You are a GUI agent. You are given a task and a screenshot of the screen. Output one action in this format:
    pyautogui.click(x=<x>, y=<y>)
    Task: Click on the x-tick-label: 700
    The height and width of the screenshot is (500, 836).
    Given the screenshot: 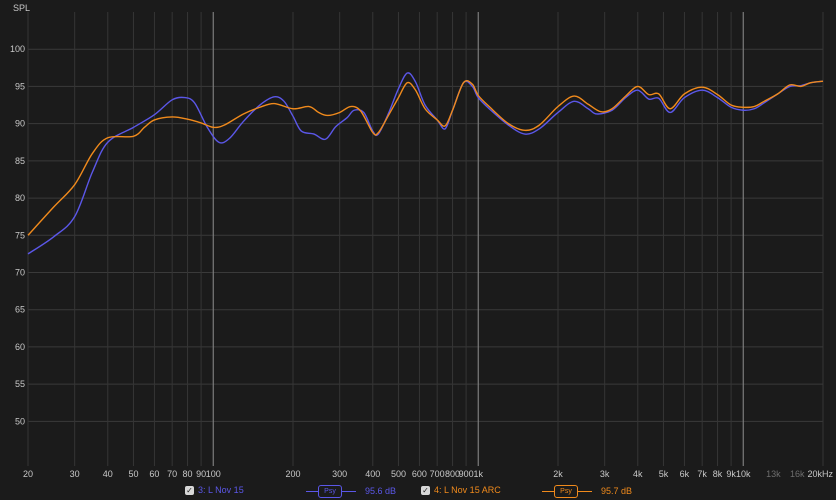 What is the action you would take?
    pyautogui.click(x=437, y=474)
    